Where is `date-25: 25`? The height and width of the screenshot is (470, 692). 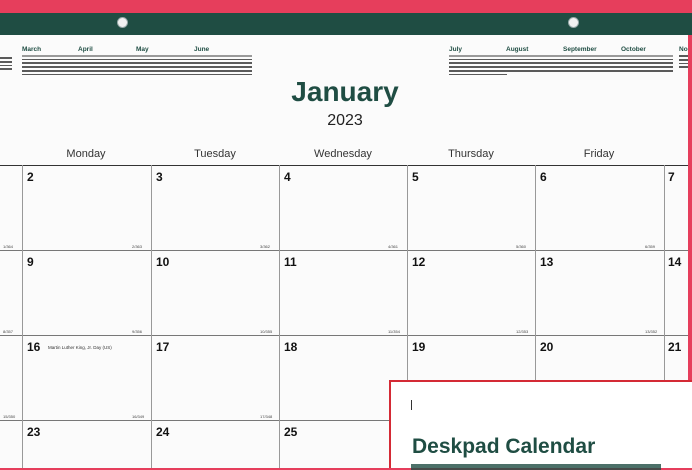
date-25: 25 is located at coordinates (291, 432).